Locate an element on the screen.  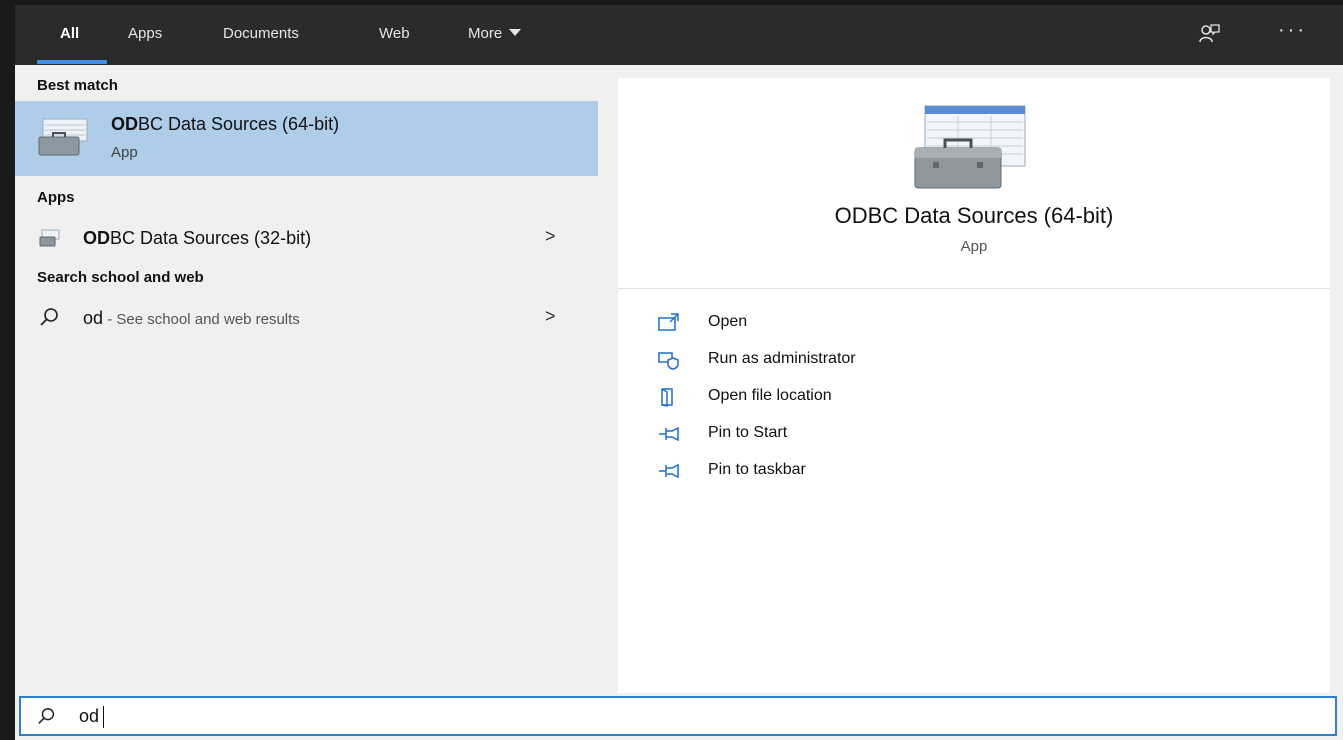
tab-more: More is located at coordinates (495, 33).